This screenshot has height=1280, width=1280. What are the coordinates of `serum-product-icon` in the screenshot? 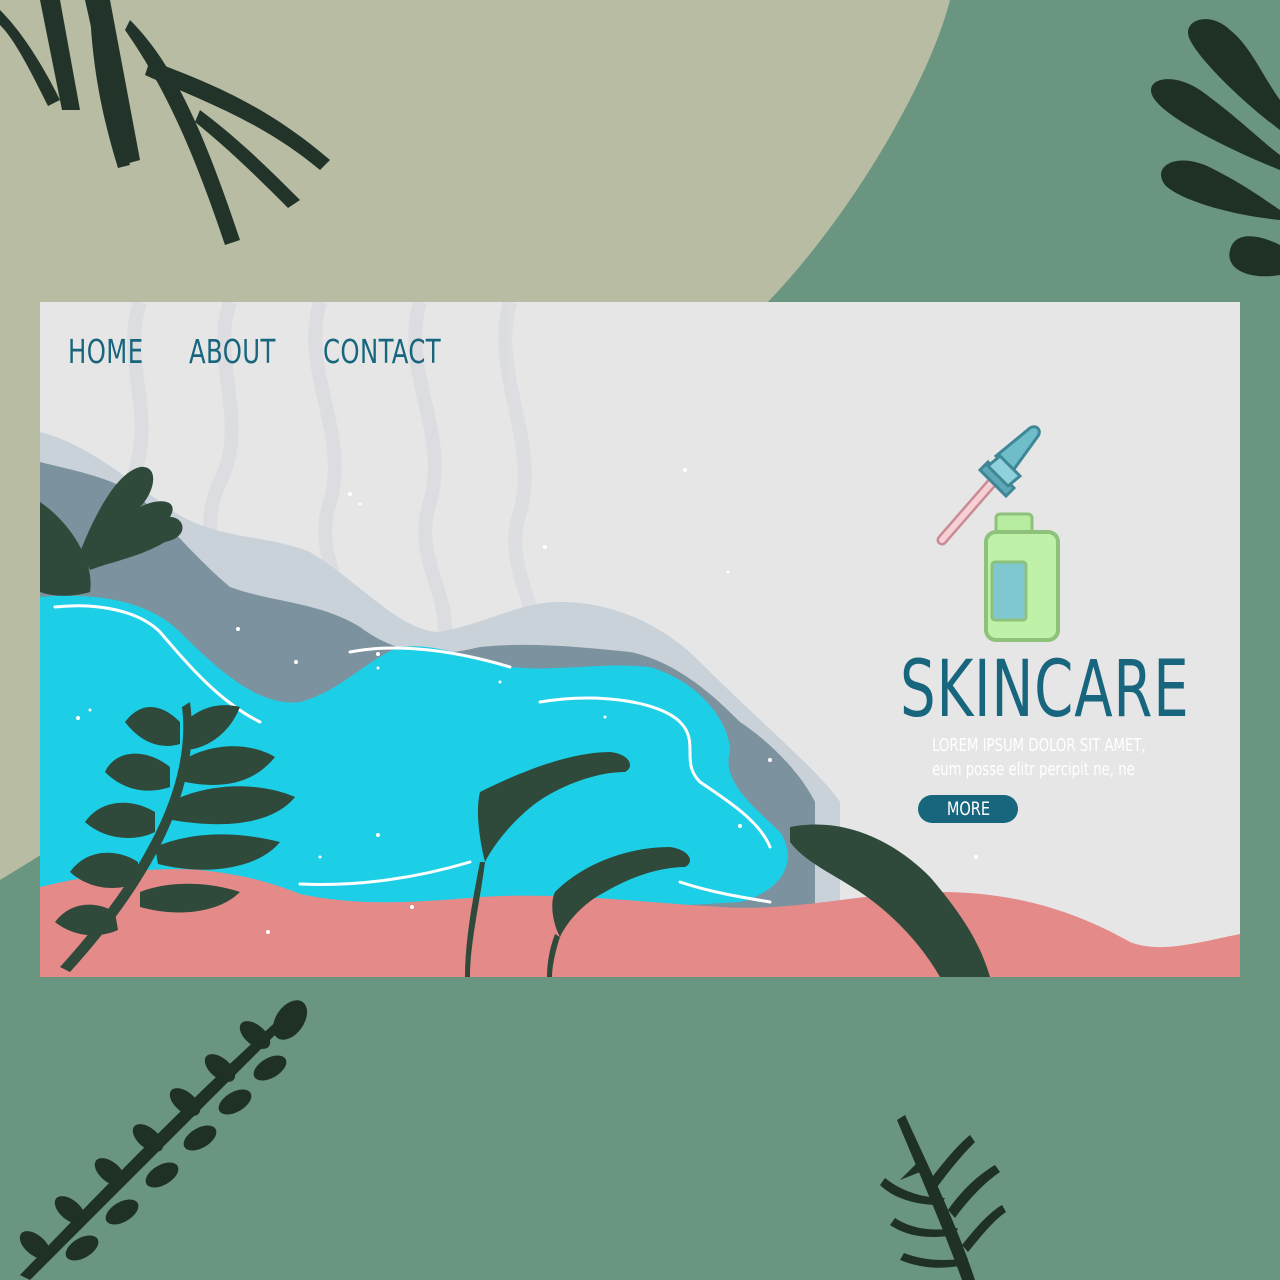 It's located at (998, 533).